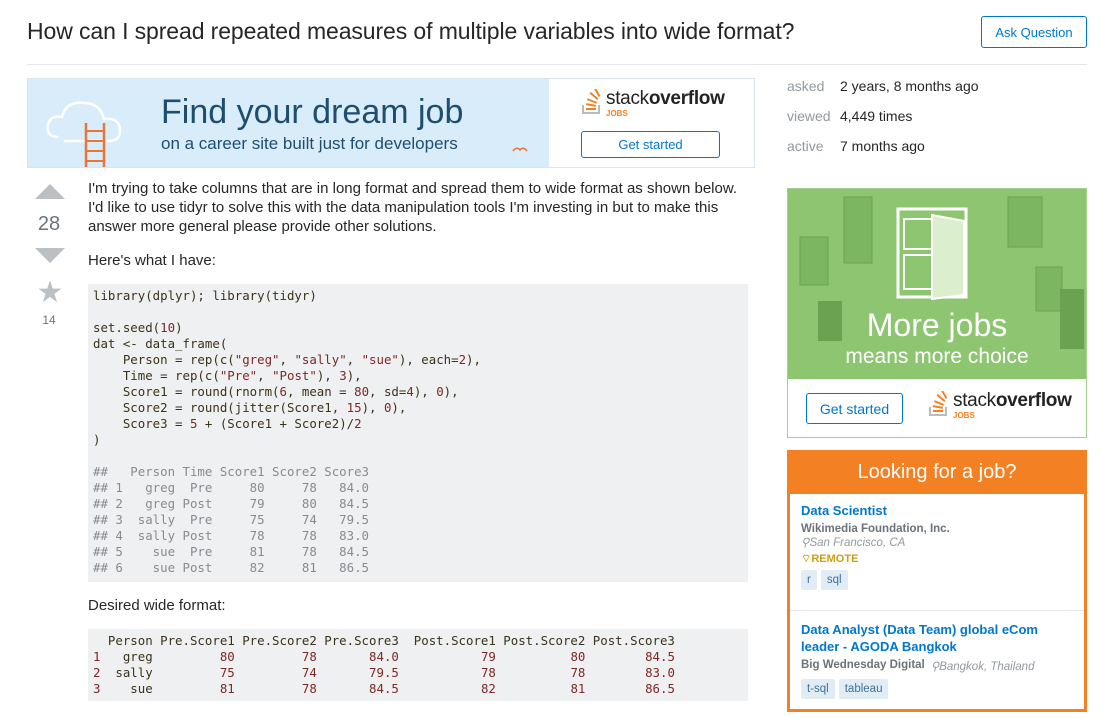 The height and width of the screenshot is (719, 1104). I want to click on code-line: Time = rep(c("Pre", "Post"), 3),, so click(227, 375).